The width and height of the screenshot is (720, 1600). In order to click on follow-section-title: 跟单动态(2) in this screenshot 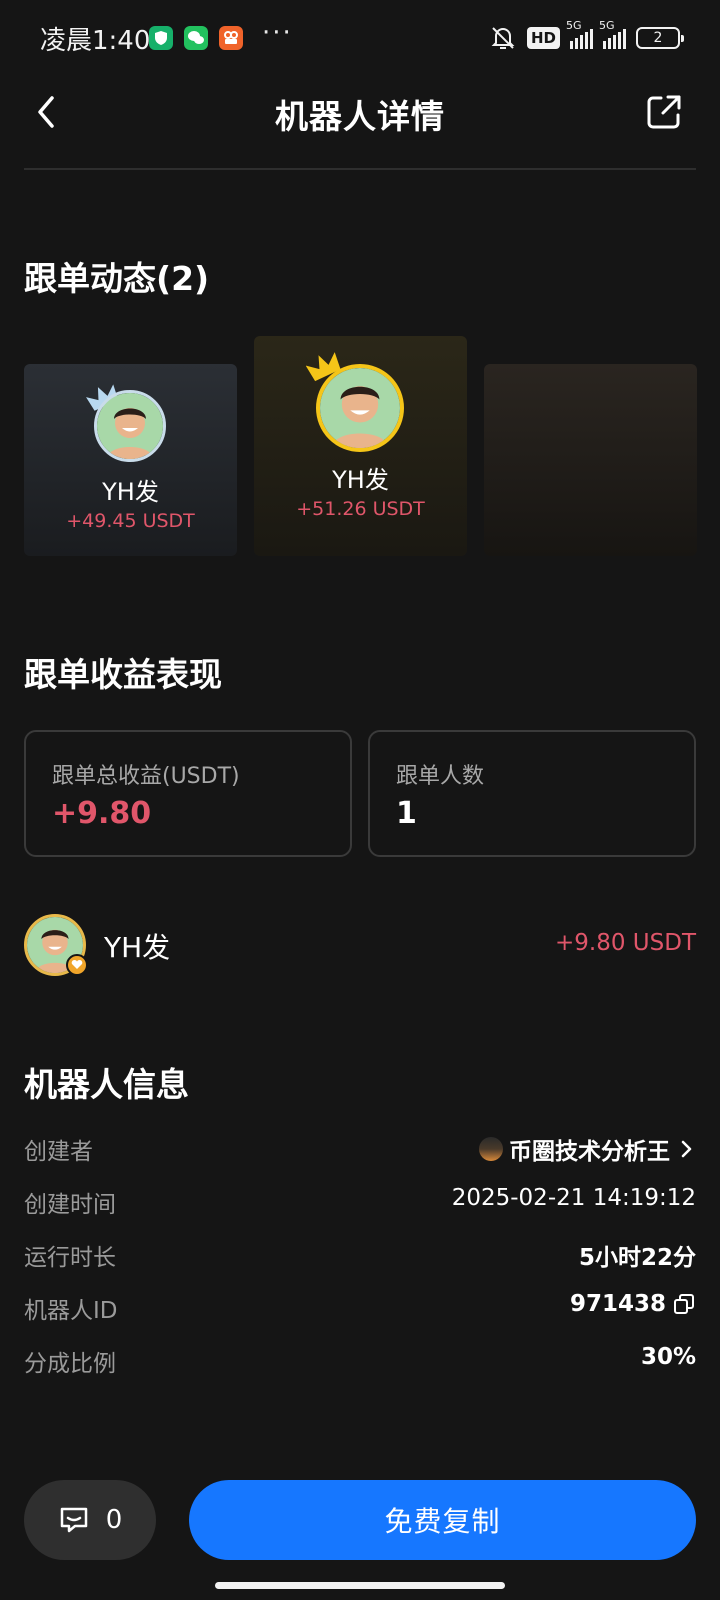, I will do `click(117, 278)`.